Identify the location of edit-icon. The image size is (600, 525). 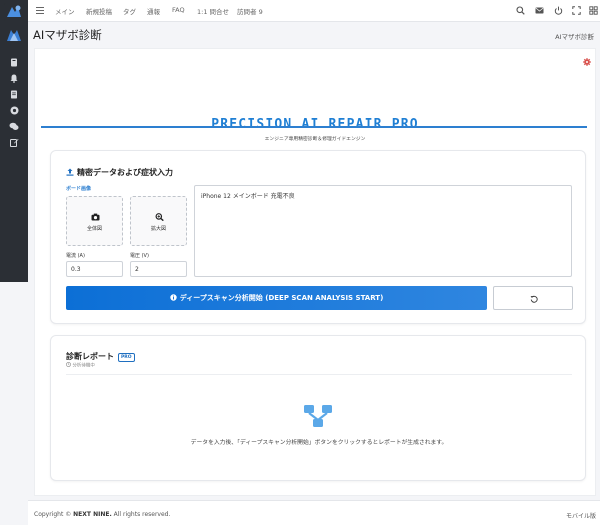
(14, 143).